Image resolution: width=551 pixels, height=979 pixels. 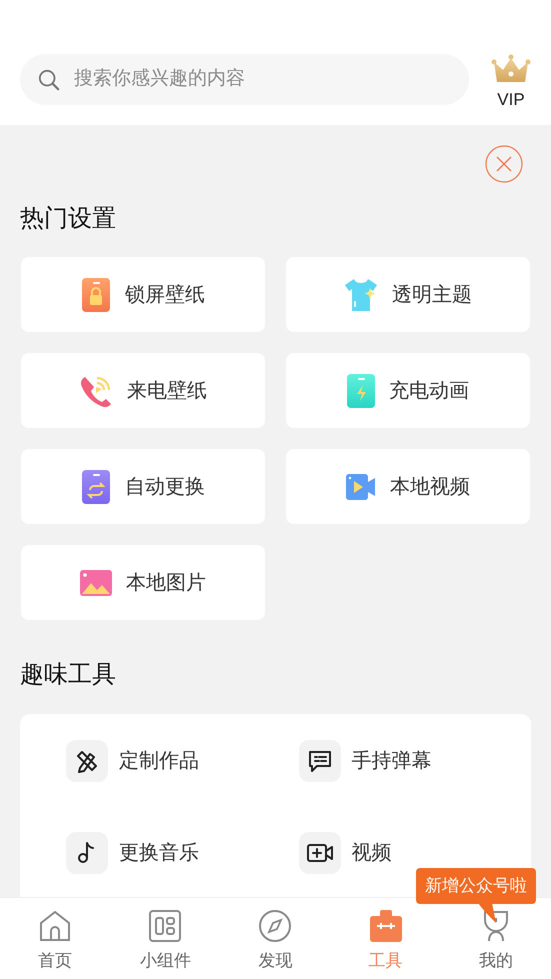 What do you see at coordinates (504, 164) in the screenshot?
I see `close-icon` at bounding box center [504, 164].